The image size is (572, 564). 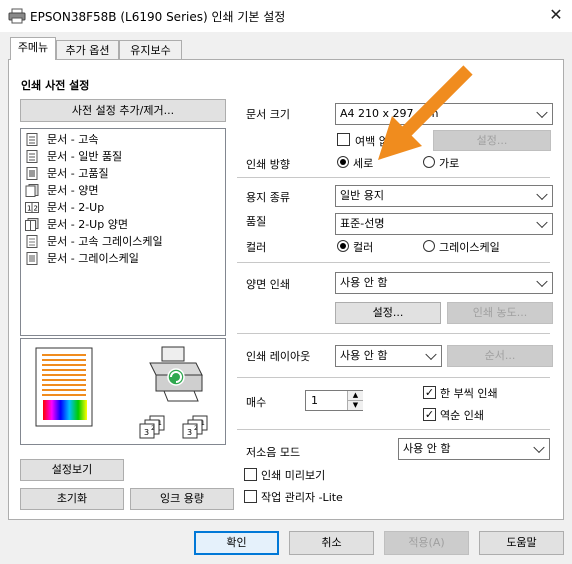 I want to click on page-preview-icon, so click(x=64, y=387).